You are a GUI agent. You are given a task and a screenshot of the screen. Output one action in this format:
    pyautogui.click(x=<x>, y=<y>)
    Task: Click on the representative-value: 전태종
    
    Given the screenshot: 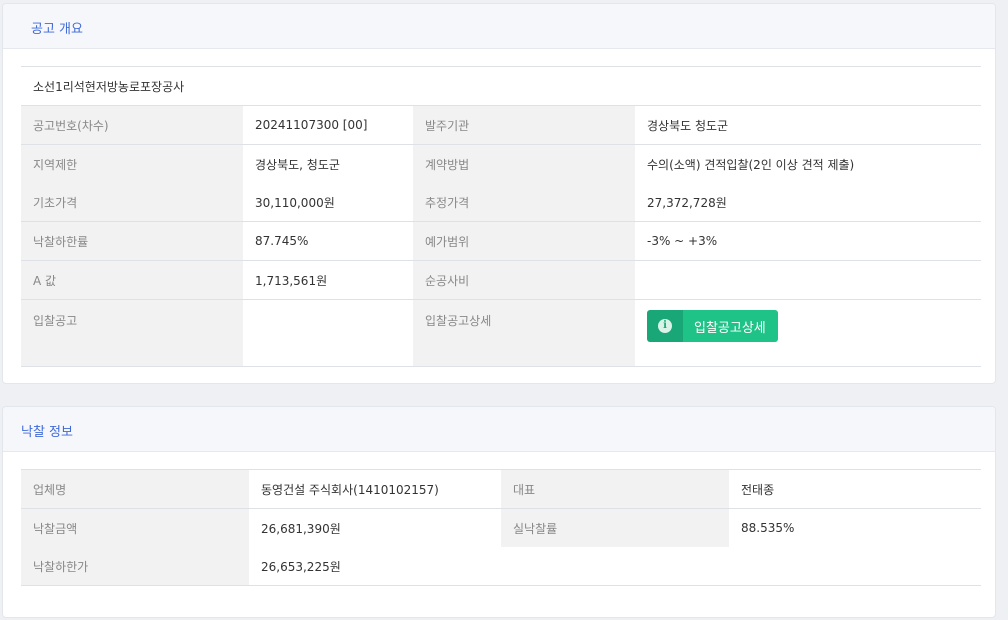 What is the action you would take?
    pyautogui.click(x=855, y=489)
    